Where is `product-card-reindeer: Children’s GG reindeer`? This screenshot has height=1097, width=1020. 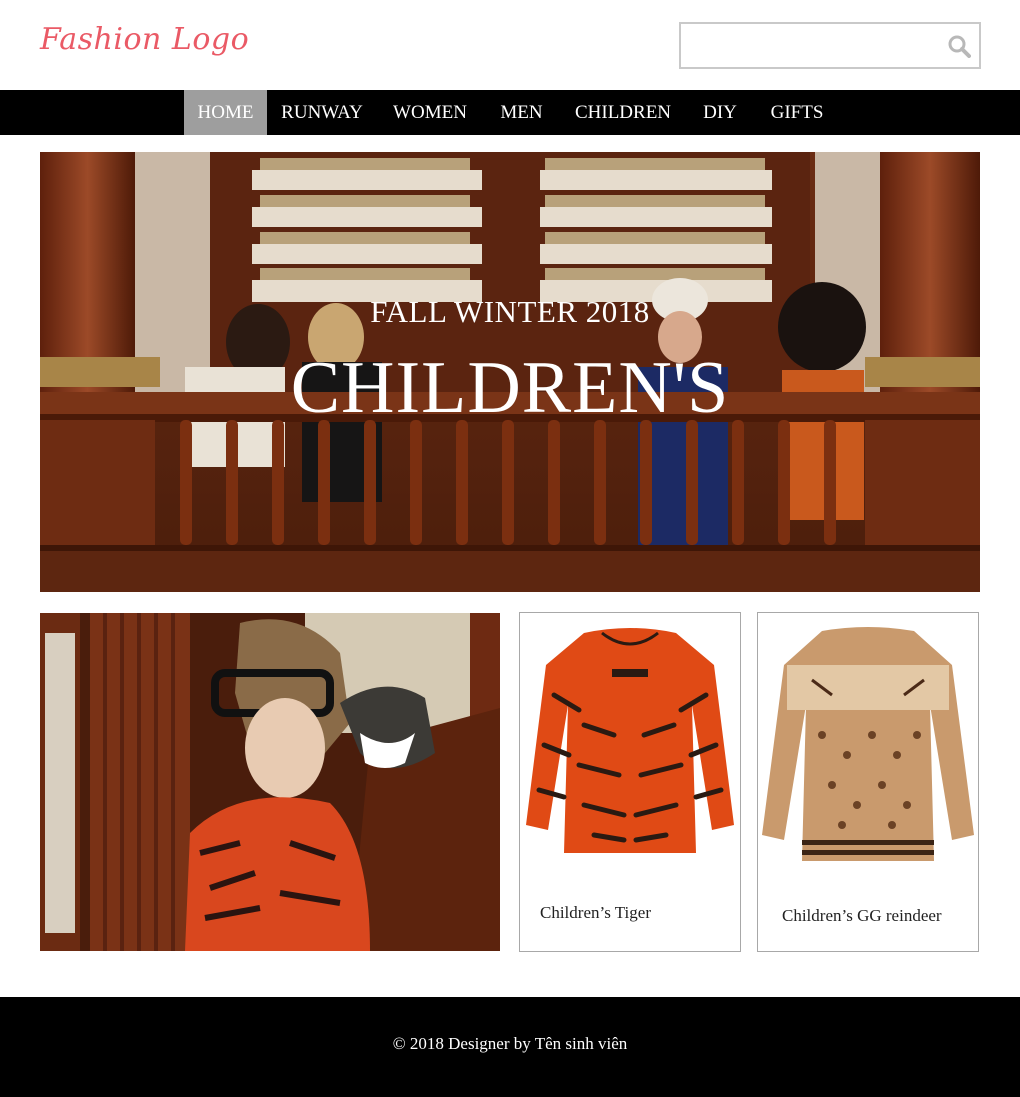
product-card-reindeer: Children’s GG reindeer is located at coordinates (868, 782).